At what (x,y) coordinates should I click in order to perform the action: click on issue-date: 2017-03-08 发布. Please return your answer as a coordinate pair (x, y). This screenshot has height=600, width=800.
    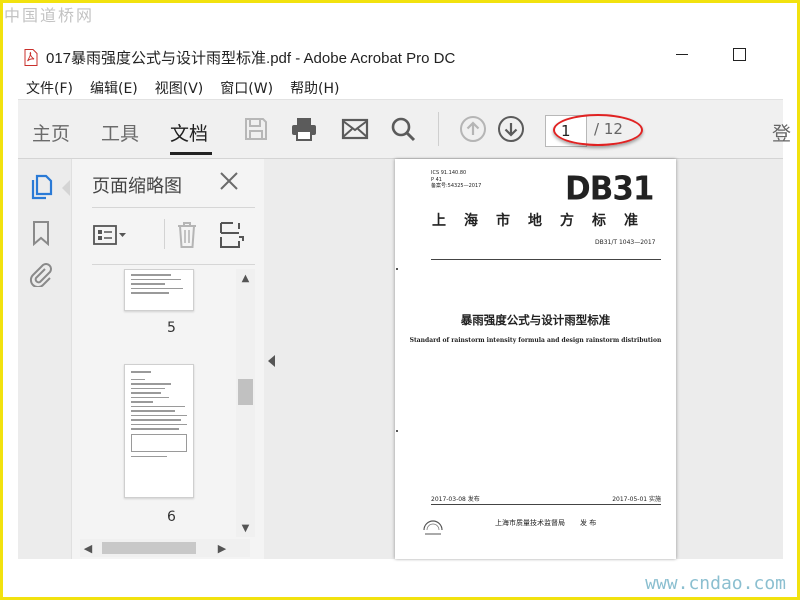
    Looking at the image, I should click on (455, 499).